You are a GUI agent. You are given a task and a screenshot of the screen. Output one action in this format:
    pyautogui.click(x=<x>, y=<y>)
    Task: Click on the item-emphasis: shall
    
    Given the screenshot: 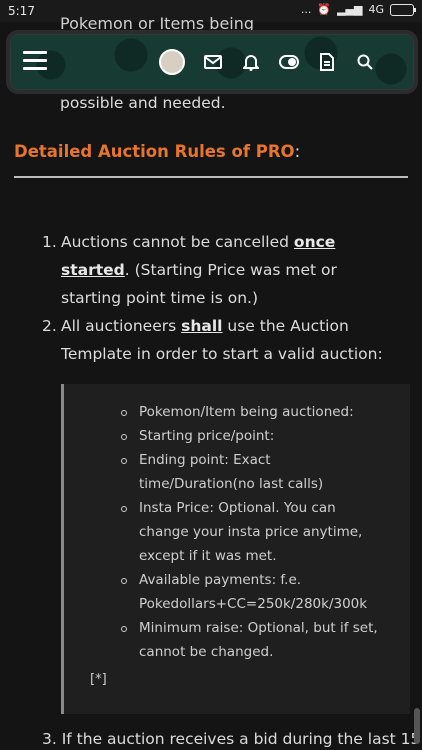 What is the action you would take?
    pyautogui.click(x=202, y=326)
    